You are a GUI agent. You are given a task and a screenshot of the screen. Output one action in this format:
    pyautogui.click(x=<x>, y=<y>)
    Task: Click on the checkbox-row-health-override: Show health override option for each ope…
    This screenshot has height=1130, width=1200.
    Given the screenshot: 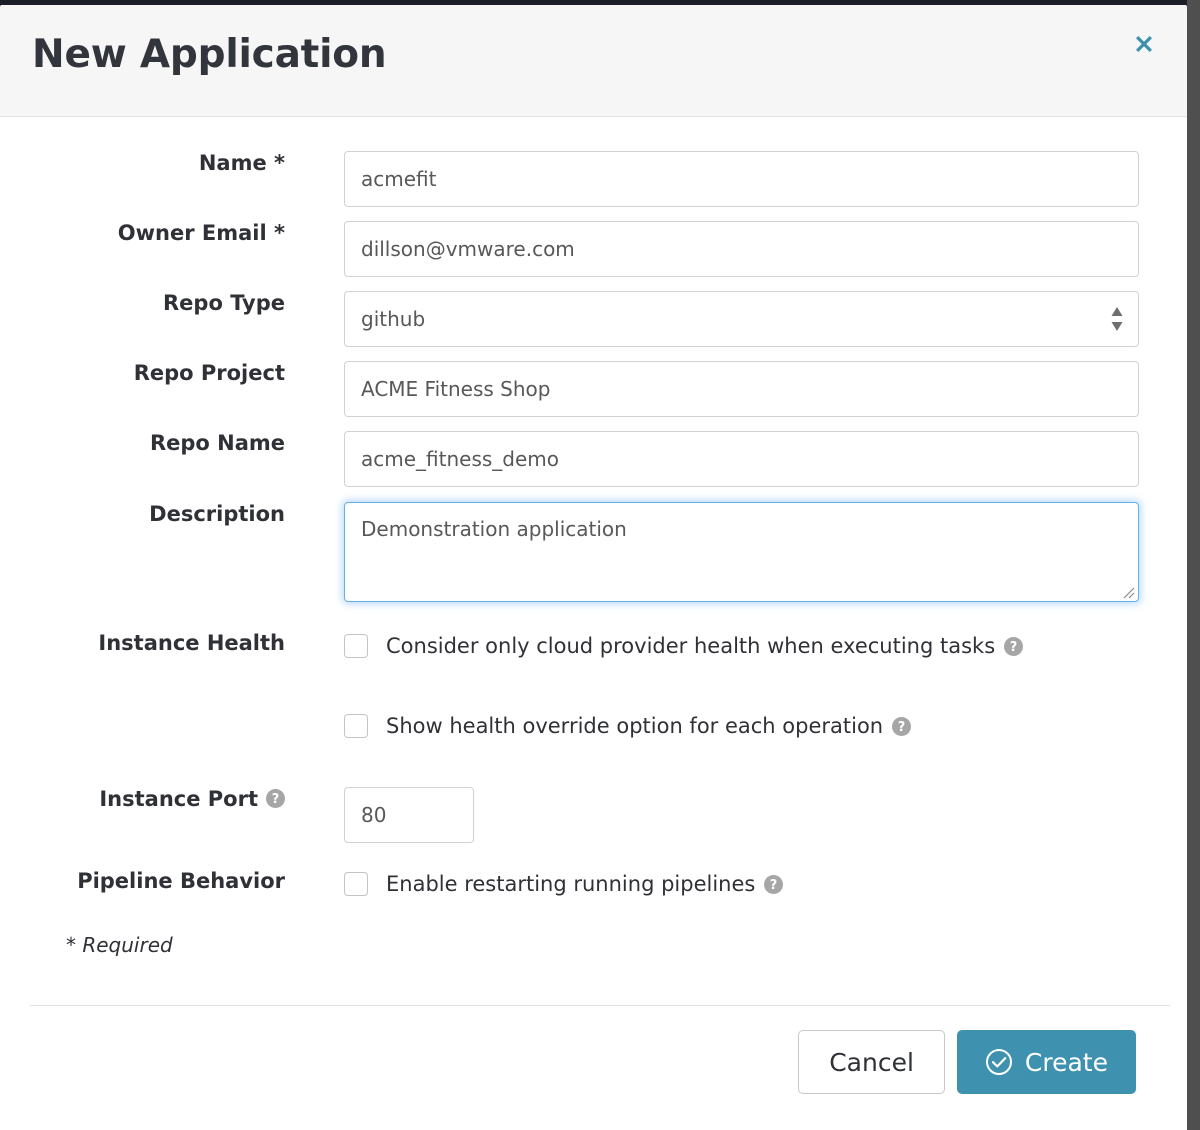 What is the action you would take?
    pyautogui.click(x=765, y=726)
    